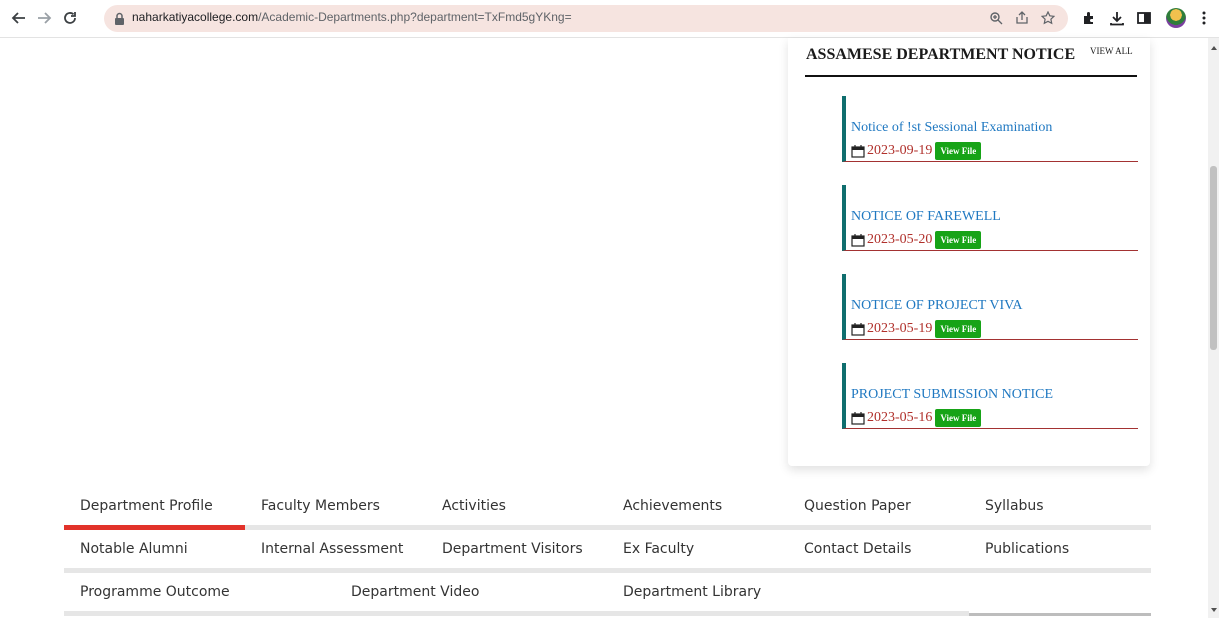 This screenshot has height=618, width=1219. What do you see at coordinates (320, 506) in the screenshot?
I see `tab-faculty-members: Faculty Members` at bounding box center [320, 506].